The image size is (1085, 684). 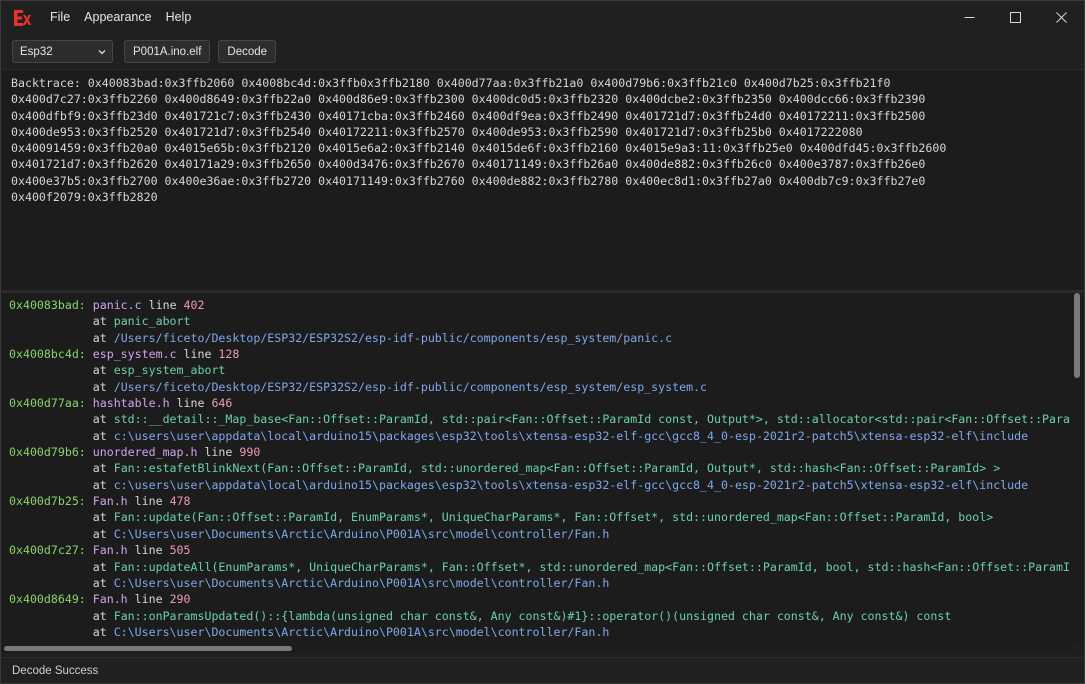 What do you see at coordinates (145, 452) in the screenshot?
I see `source-file: unordered_map.h` at bounding box center [145, 452].